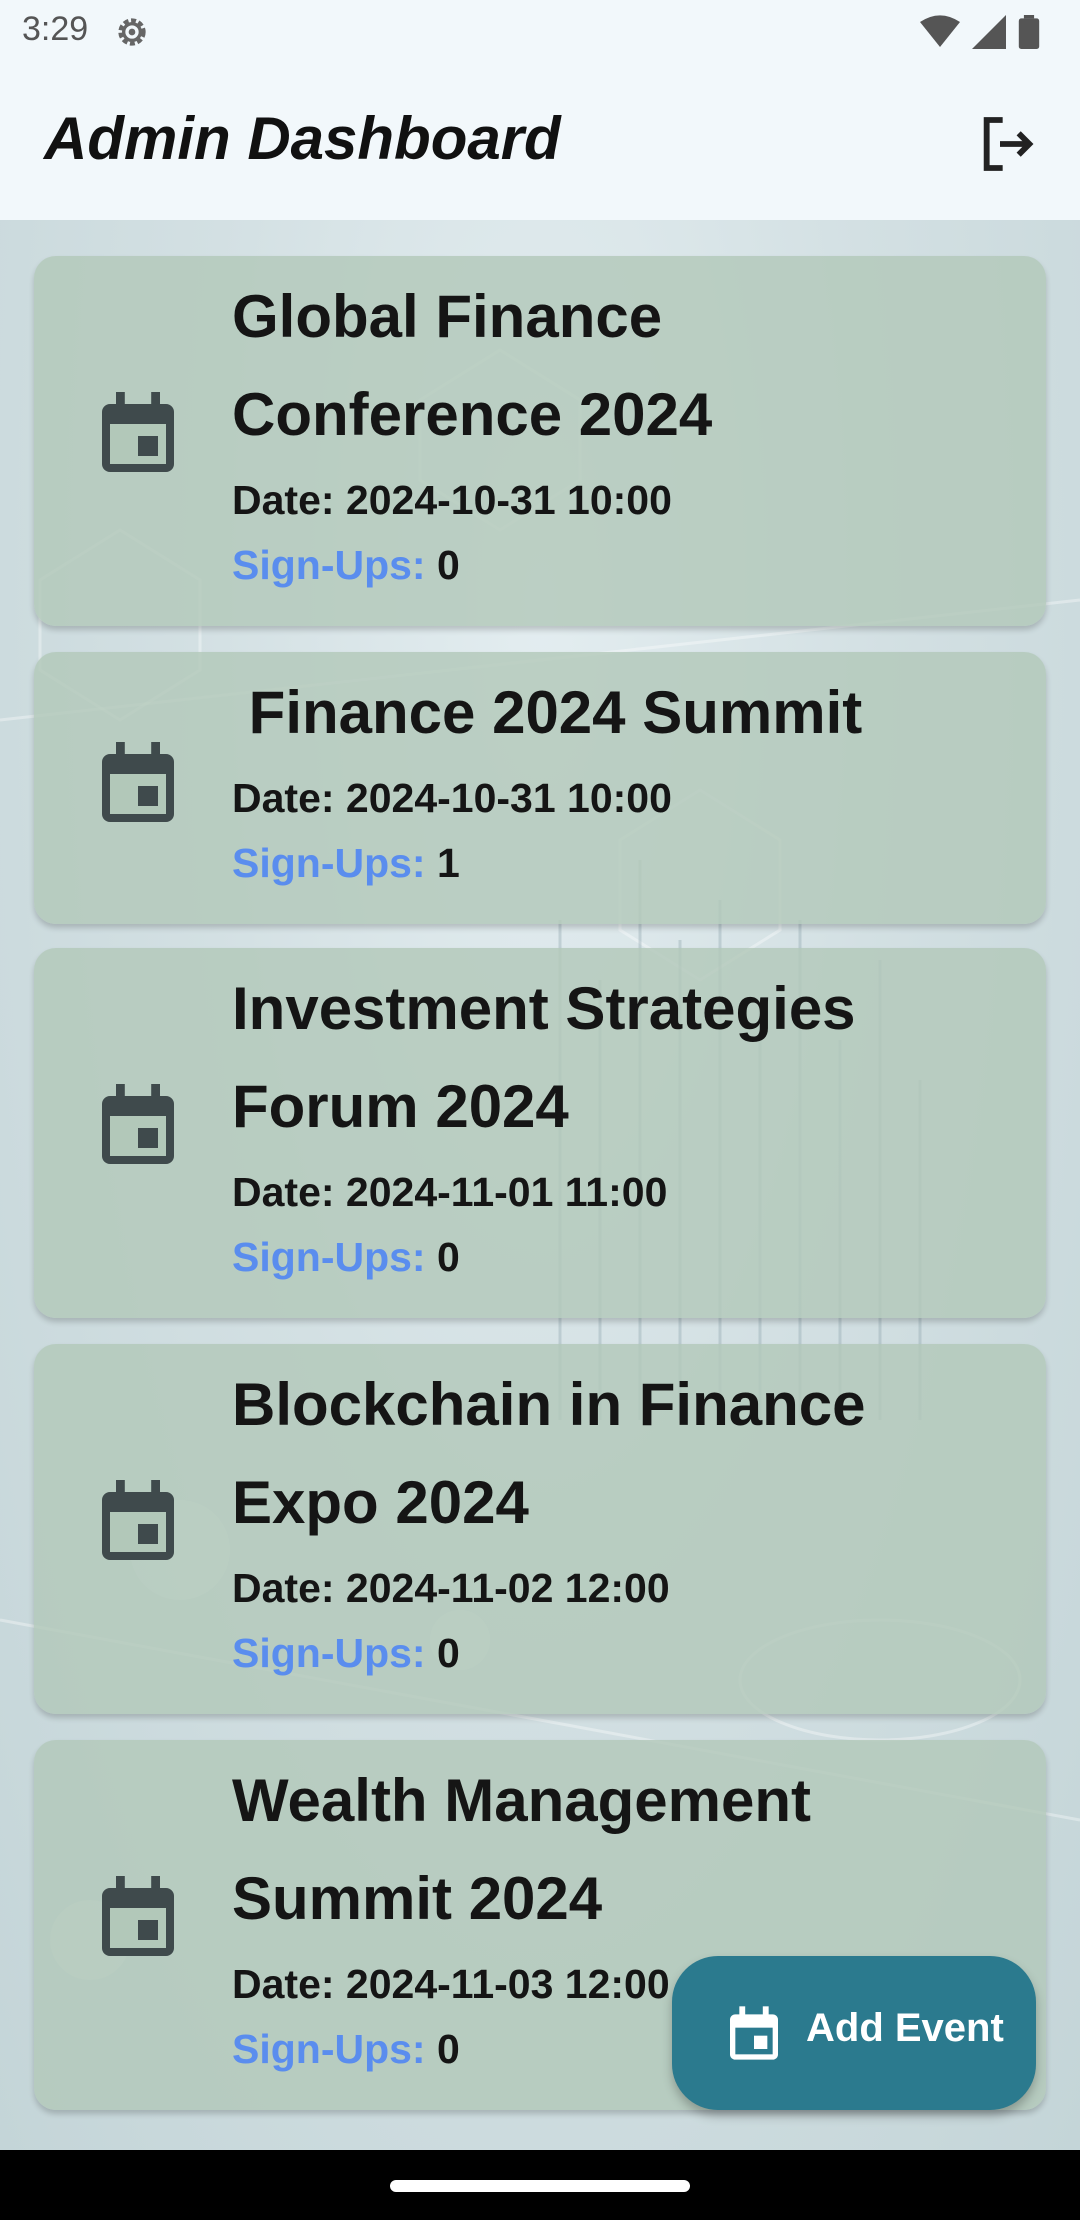 This screenshot has width=1080, height=2220. Describe the element at coordinates (1008, 144) in the screenshot. I see `logout-icon` at that location.